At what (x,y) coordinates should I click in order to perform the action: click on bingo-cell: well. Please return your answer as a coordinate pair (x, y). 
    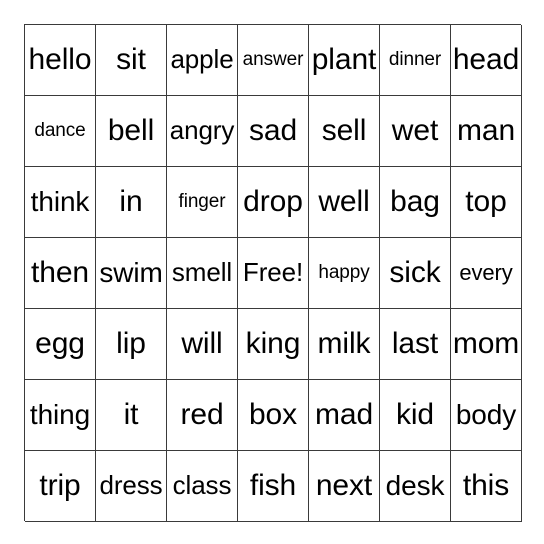
    Looking at the image, I should click on (344, 202).